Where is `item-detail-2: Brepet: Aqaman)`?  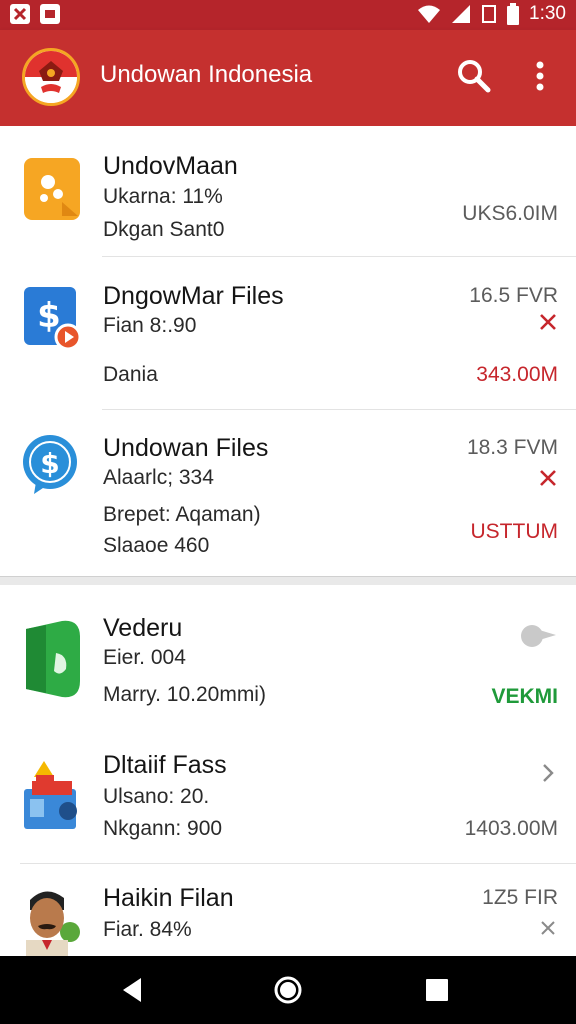 item-detail-2: Brepet: Aqaman) is located at coordinates (182, 514).